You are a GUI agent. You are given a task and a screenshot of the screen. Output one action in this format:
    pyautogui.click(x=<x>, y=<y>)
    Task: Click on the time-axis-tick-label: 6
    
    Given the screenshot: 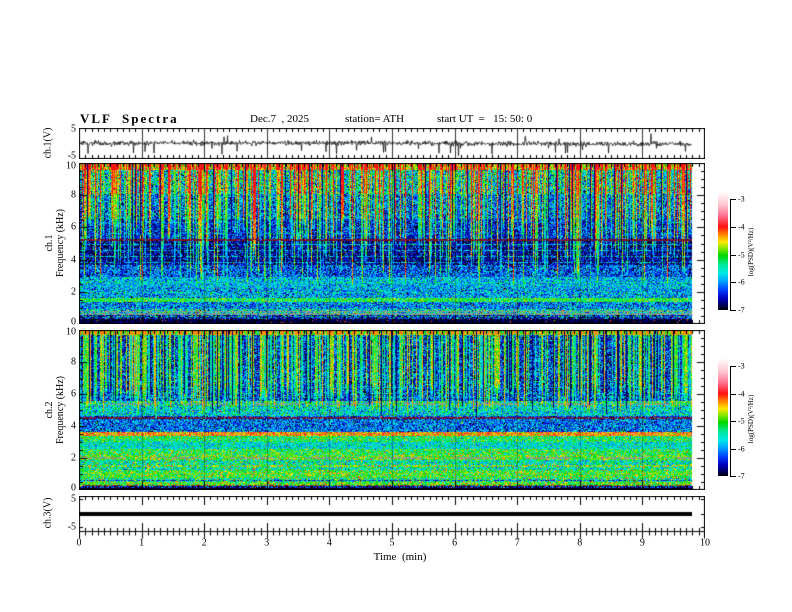 What is the action you would take?
    pyautogui.click(x=455, y=543)
    